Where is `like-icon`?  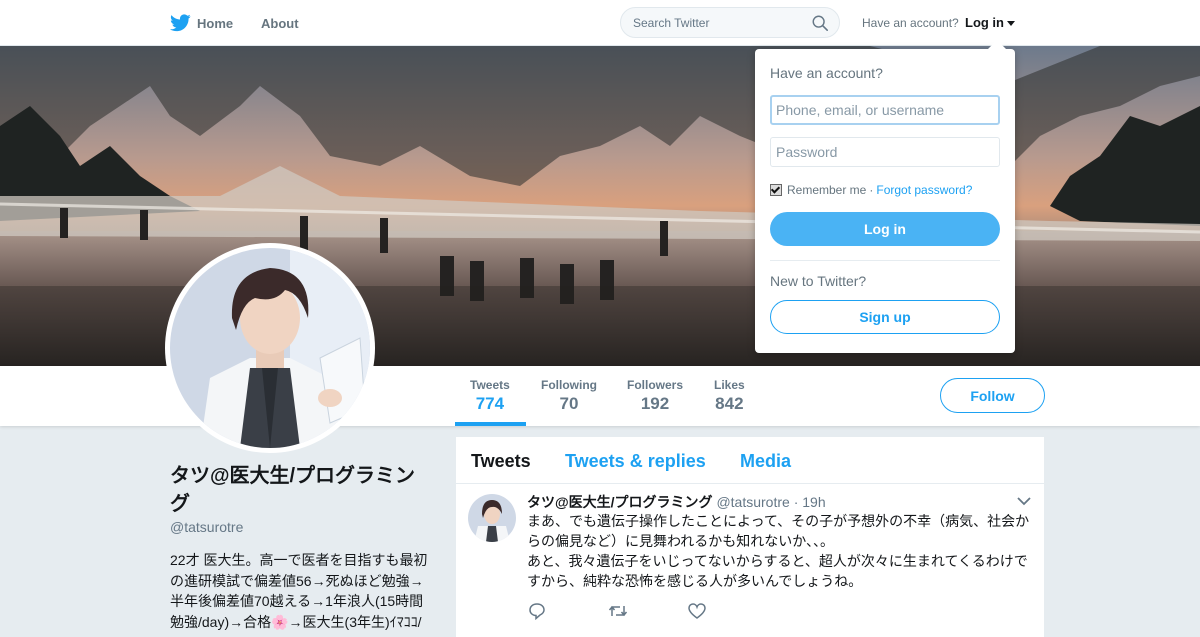
like-icon is located at coordinates (697, 611).